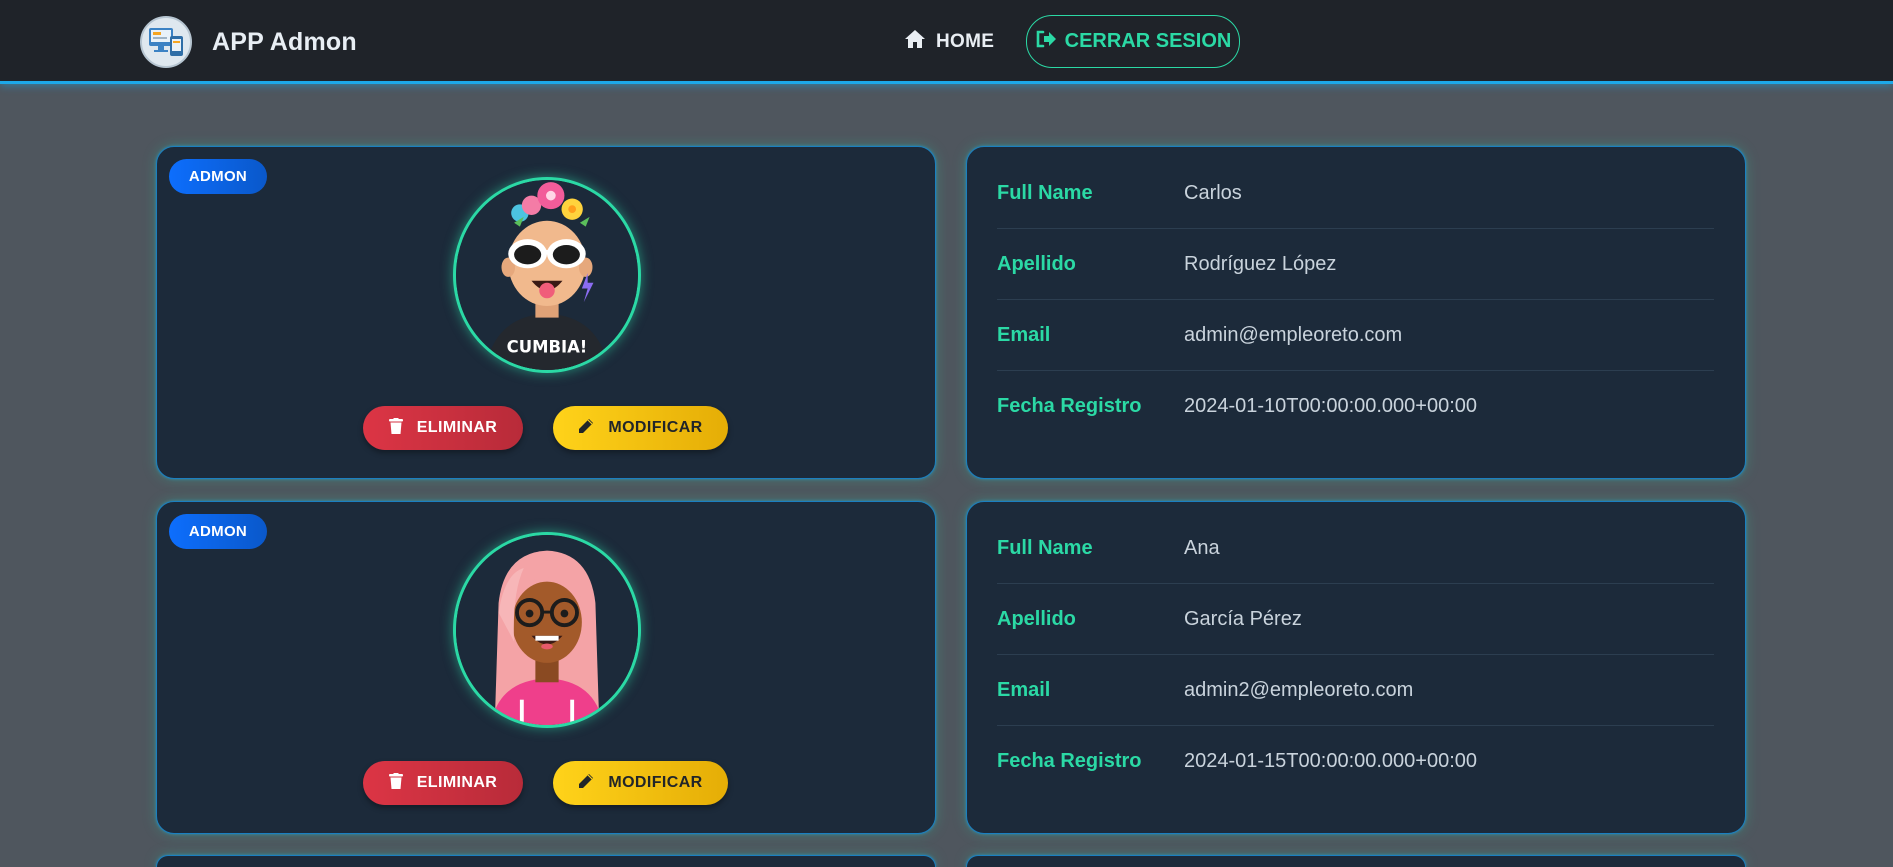 Image resolution: width=1893 pixels, height=867 pixels. What do you see at coordinates (1331, 761) in the screenshot?
I see `info-value: 2024-01-15T00:00:00.000+00:00` at bounding box center [1331, 761].